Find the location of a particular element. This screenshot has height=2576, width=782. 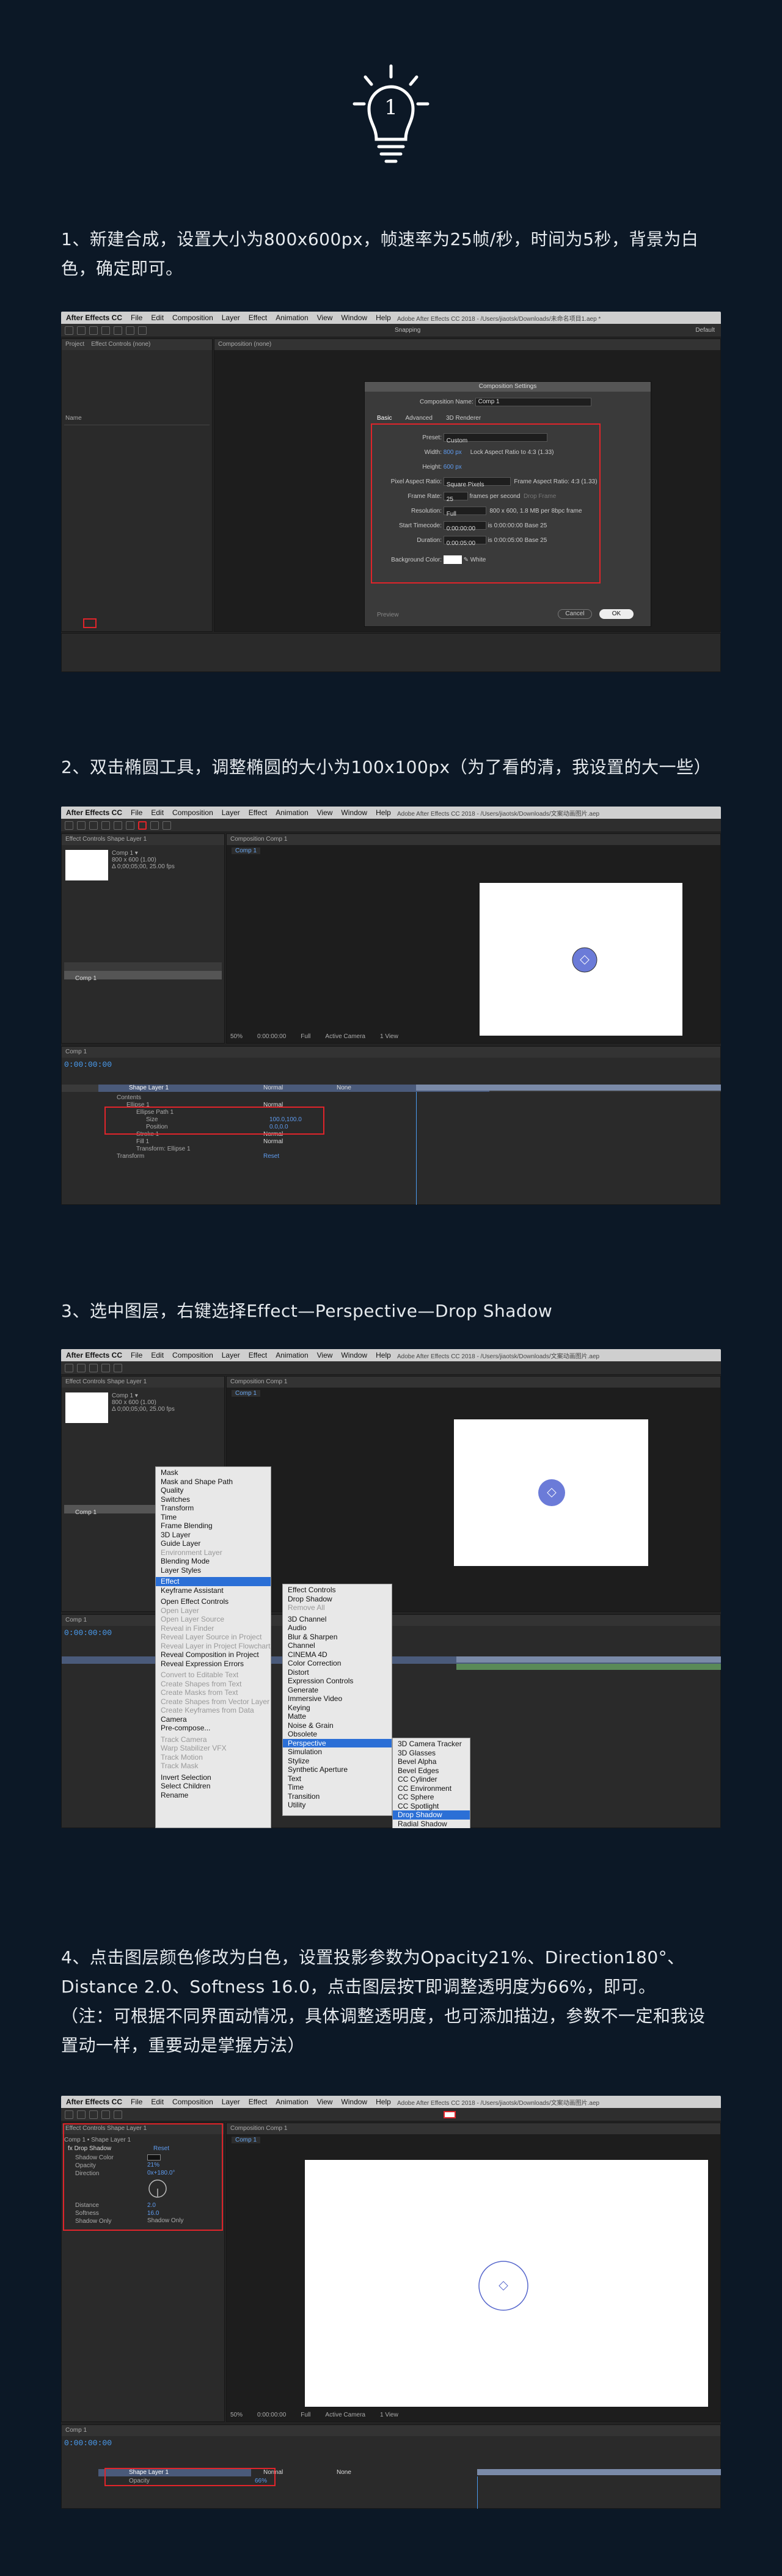

selection-tool-icon is located at coordinates (69, 330).